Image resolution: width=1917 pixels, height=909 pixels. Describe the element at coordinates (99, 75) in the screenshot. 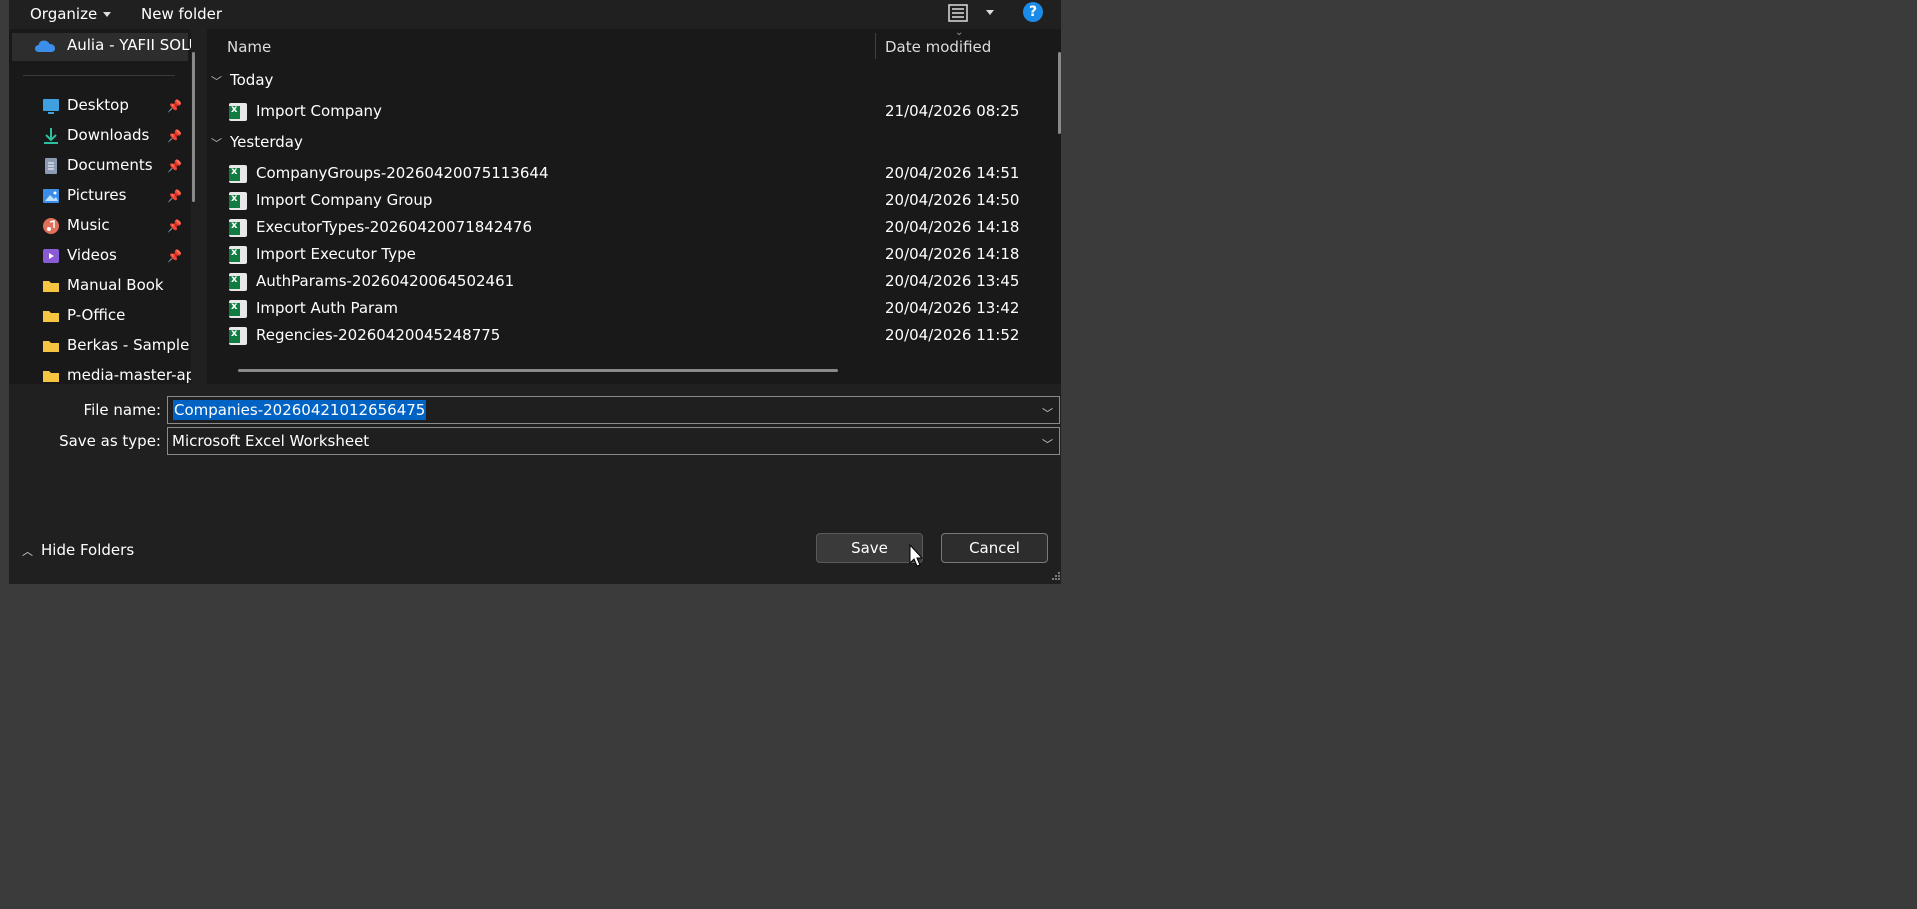

I see `nav-divider` at that location.